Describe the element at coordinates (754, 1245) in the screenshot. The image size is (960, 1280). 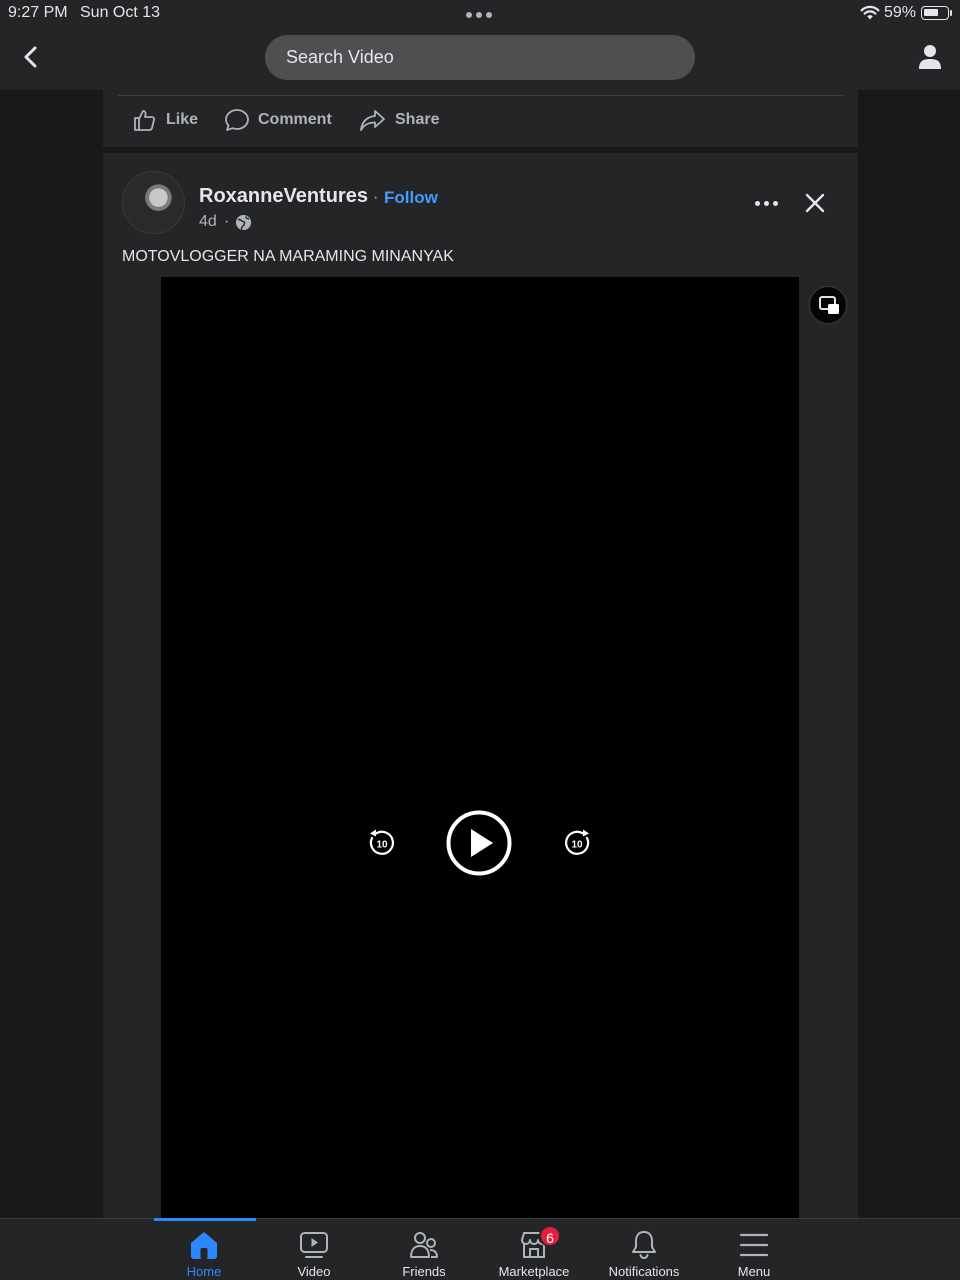
I see `menu-icon` at that location.